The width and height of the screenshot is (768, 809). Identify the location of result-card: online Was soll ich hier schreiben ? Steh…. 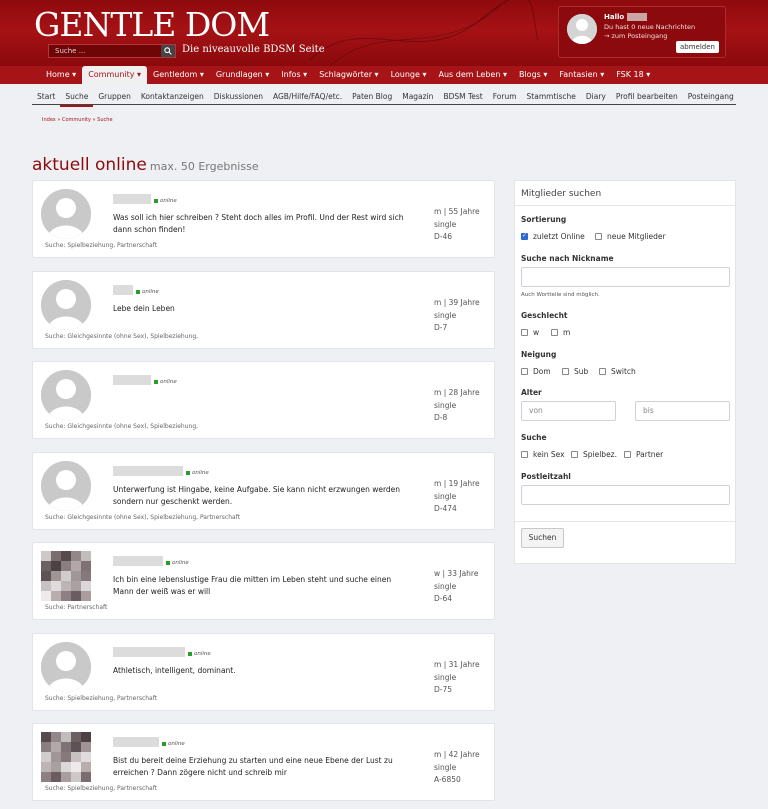
(263, 219).